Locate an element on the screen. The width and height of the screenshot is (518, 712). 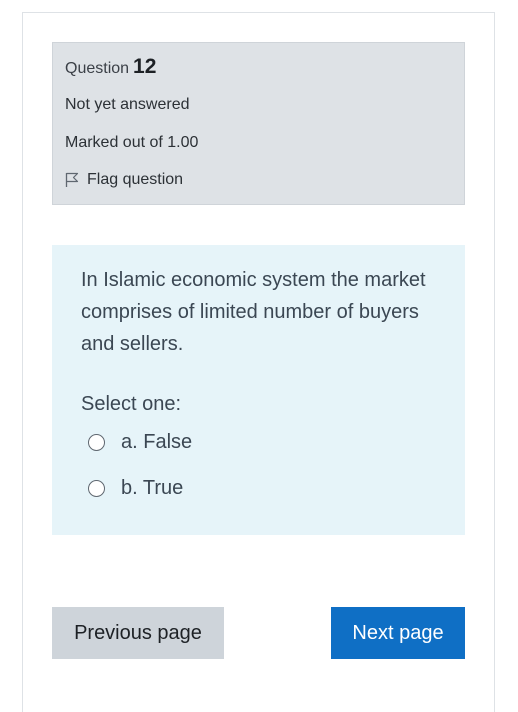
previous-page-button: Previous page is located at coordinates (138, 633).